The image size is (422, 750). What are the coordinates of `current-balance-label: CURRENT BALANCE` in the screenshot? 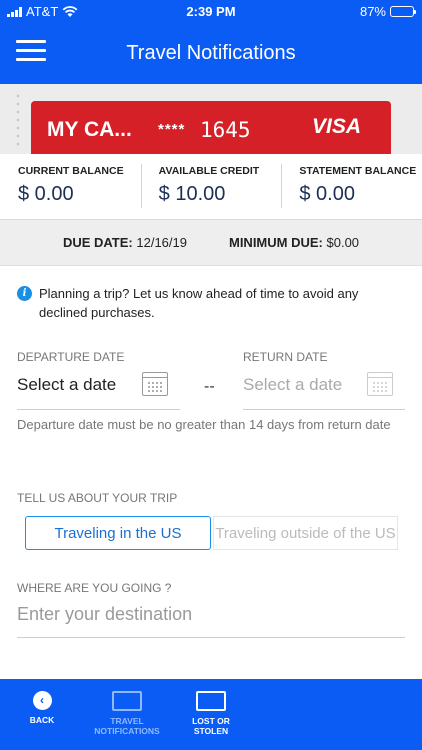 It's located at (71, 171).